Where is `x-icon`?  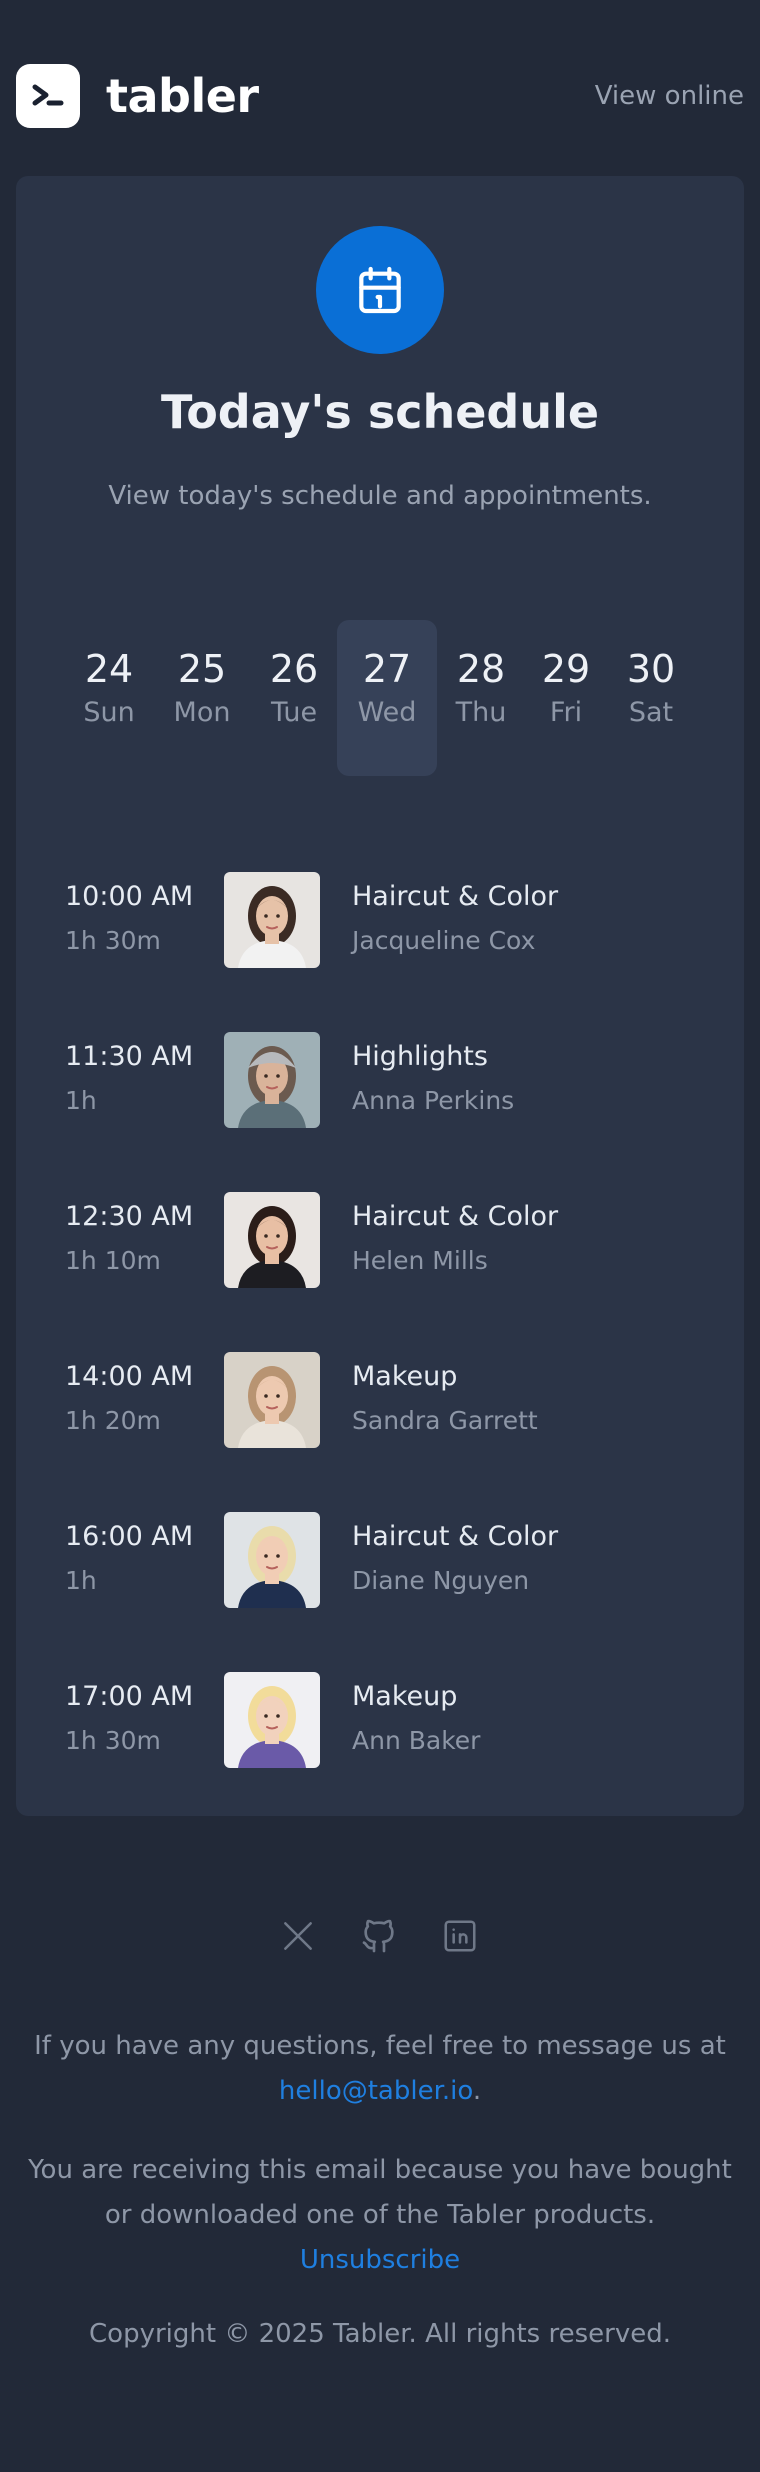 x-icon is located at coordinates (298, 1936).